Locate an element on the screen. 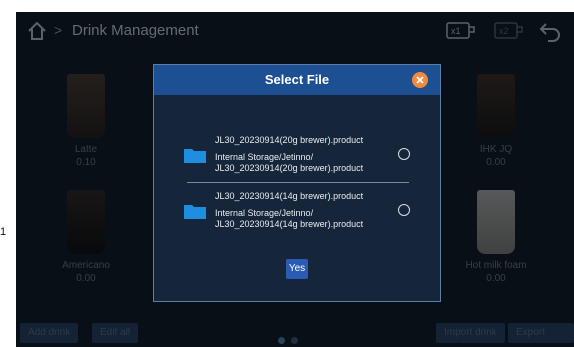 Image resolution: width=574 pixels, height=347 pixels. file-name: JL30_20230914(20g brewer).product is located at coordinates (289, 140).